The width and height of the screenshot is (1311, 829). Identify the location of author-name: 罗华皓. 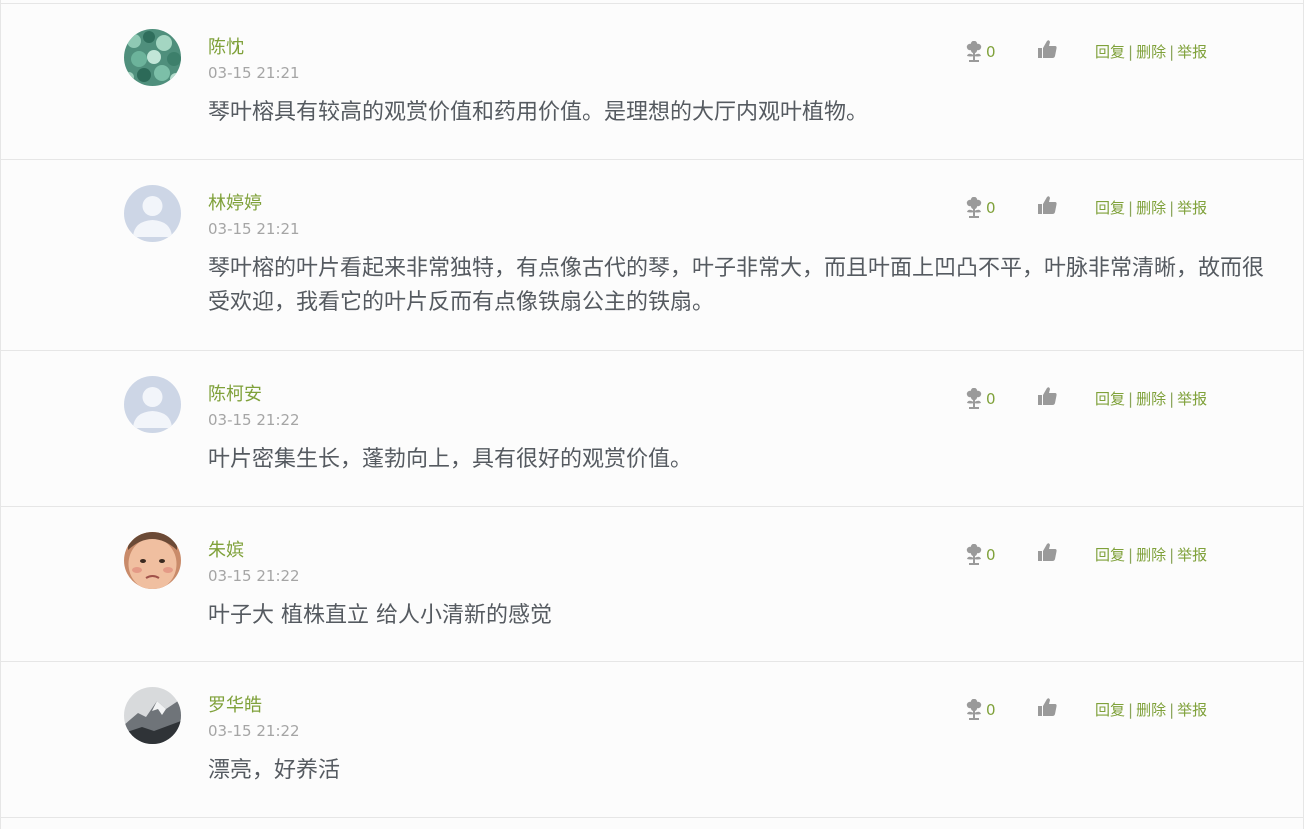
(235, 706).